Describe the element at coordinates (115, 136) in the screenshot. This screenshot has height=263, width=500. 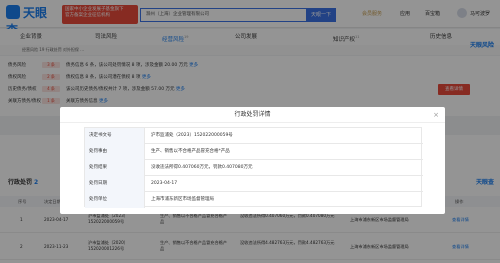
I see `detail-key: 决定书文号` at that location.